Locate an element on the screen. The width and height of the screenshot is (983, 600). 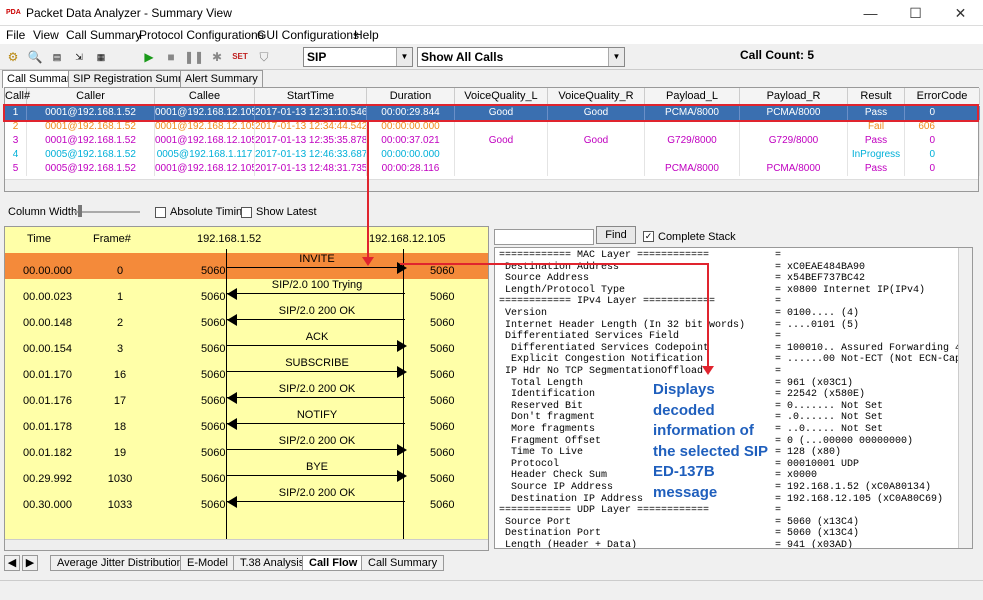
maximize-button: ☐ is located at coordinates (915, 13).